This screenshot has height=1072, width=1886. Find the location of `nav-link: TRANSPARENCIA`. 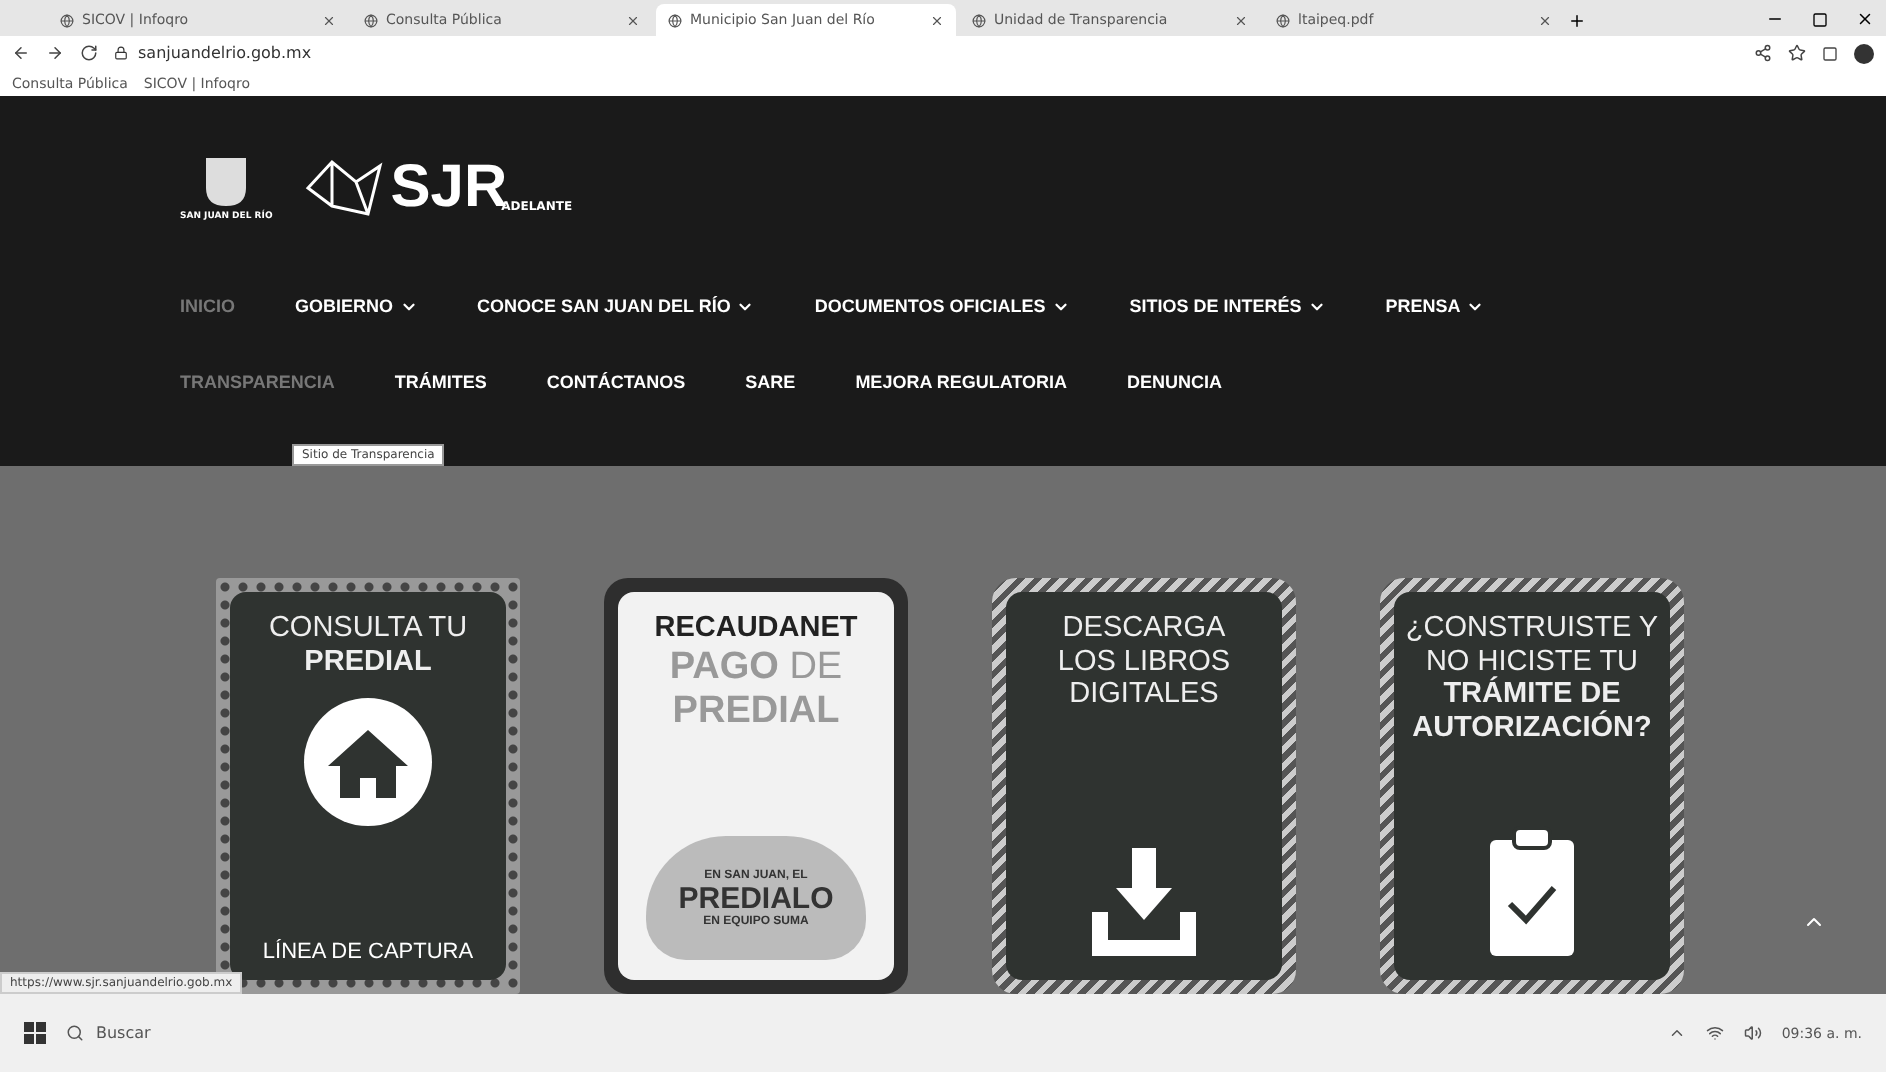

nav-link: TRANSPARENCIA is located at coordinates (257, 382).